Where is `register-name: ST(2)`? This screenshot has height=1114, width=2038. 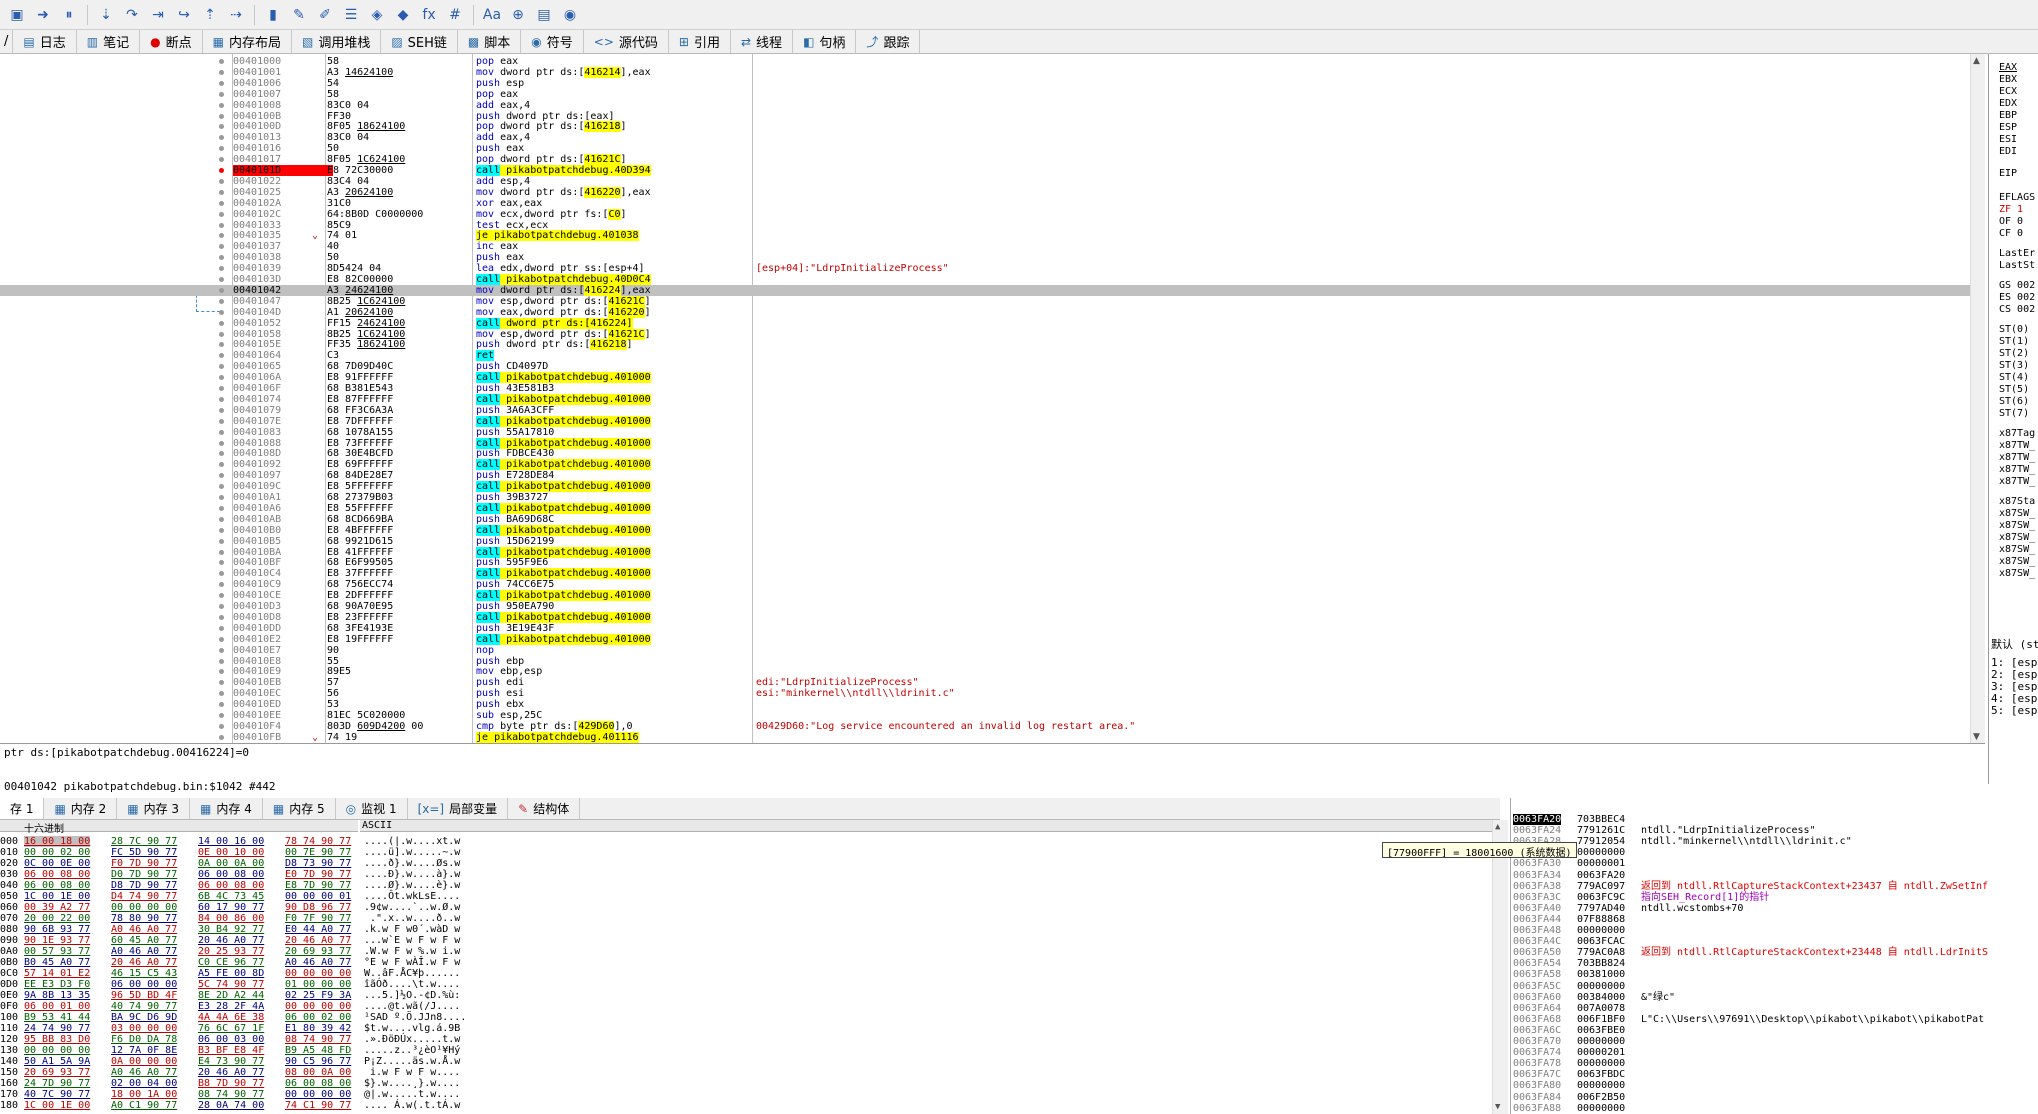
register-name: ST(2) is located at coordinates (2014, 353).